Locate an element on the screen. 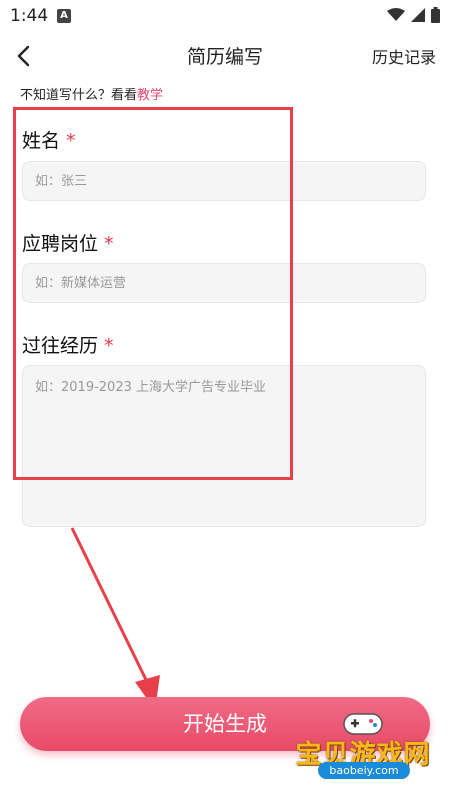 This screenshot has height=800, width=450. back-arrow-icon is located at coordinates (23, 56).